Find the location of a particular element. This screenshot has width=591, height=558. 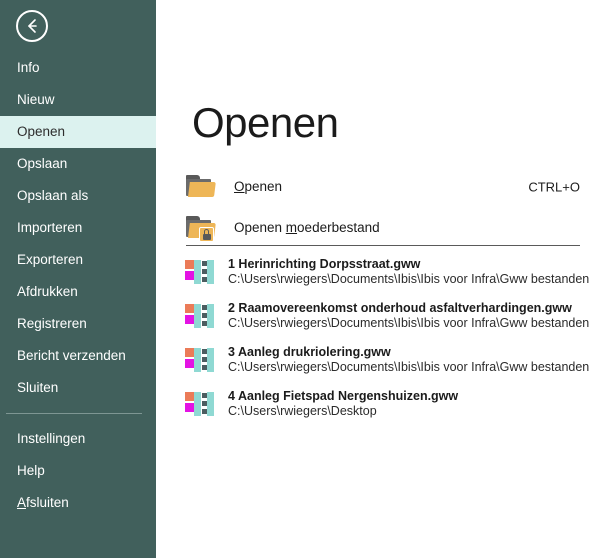

sidebar-item-openen: Openen is located at coordinates (78, 132).